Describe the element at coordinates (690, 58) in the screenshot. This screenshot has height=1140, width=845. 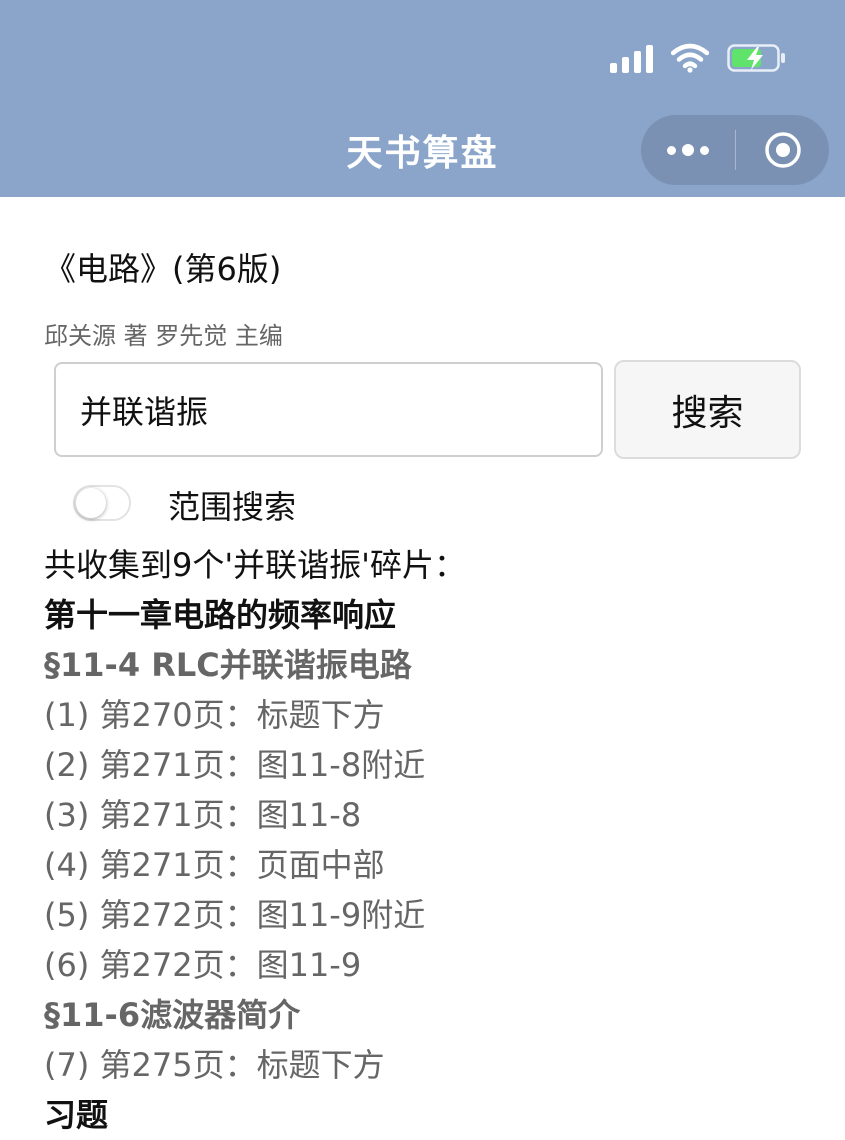
I see `wifi-icon` at that location.